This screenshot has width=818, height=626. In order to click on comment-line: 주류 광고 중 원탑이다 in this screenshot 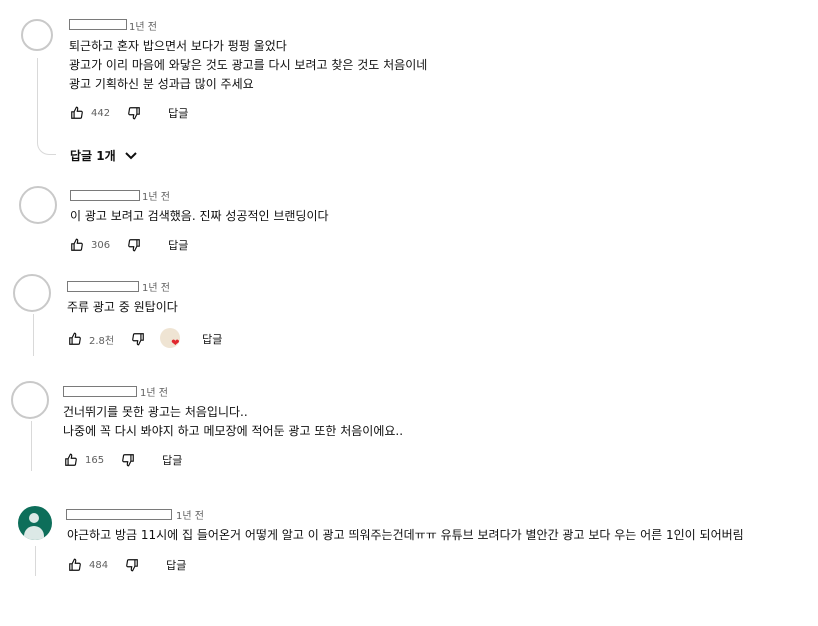, I will do `click(122, 307)`.